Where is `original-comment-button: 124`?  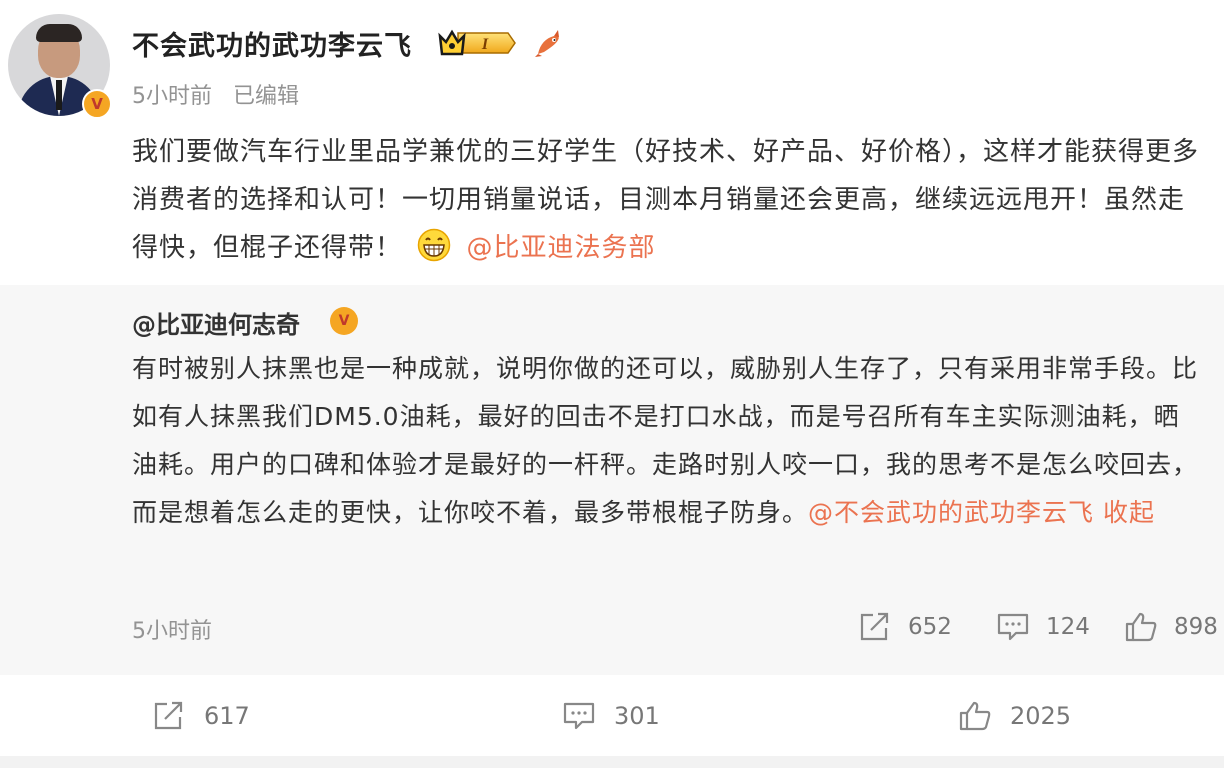
original-comment-button: 124 is located at coordinates (1043, 627).